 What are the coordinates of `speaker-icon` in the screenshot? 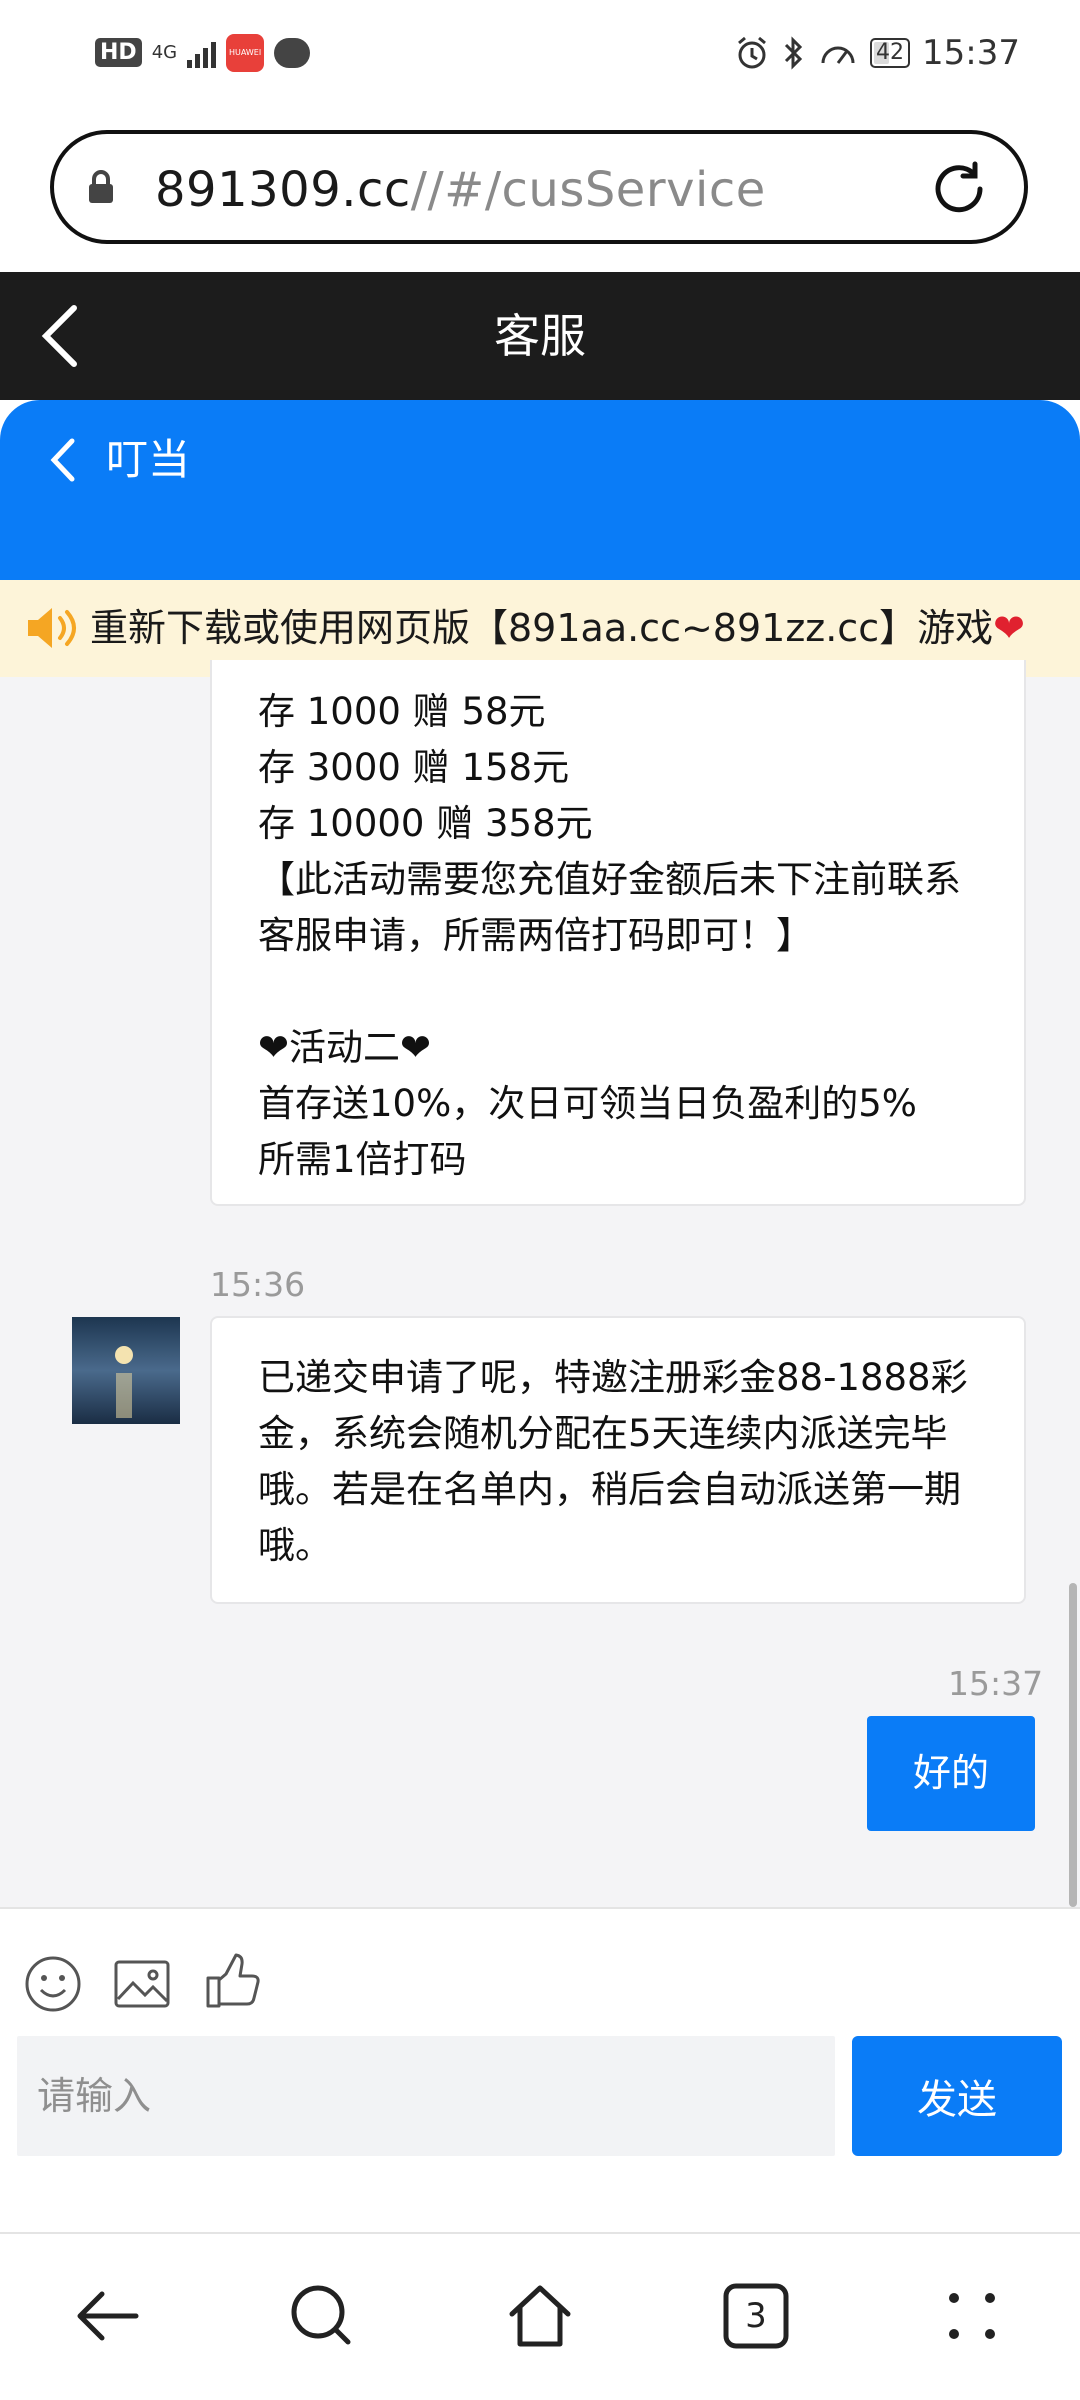 It's located at (52, 628).